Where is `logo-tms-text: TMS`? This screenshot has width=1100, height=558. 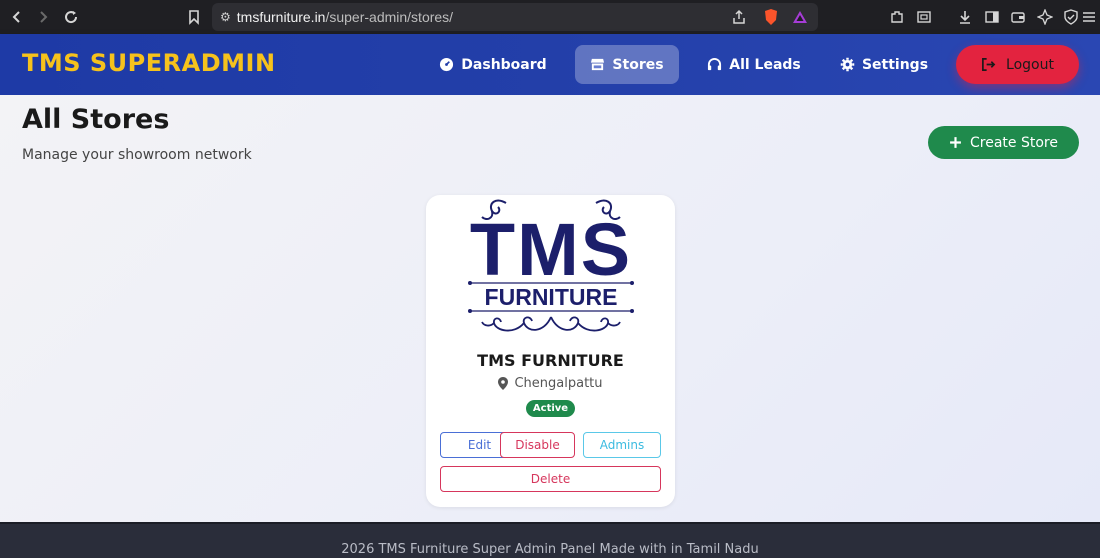
logo-tms-text: TMS is located at coordinates (551, 249).